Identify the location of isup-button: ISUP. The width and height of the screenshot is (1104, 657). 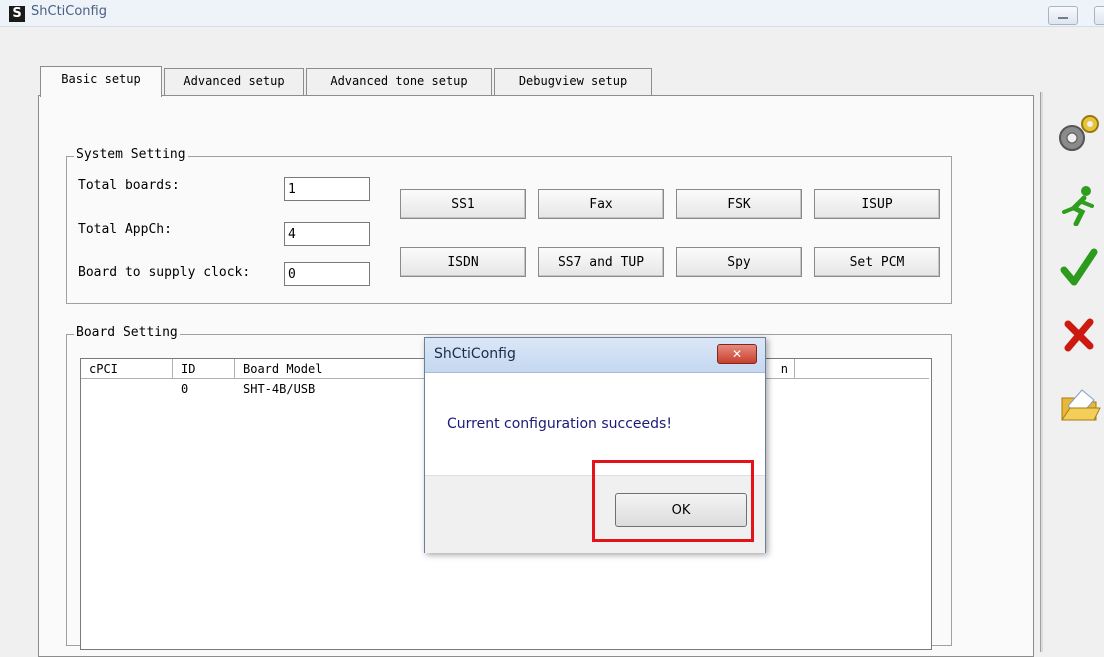
(877, 204).